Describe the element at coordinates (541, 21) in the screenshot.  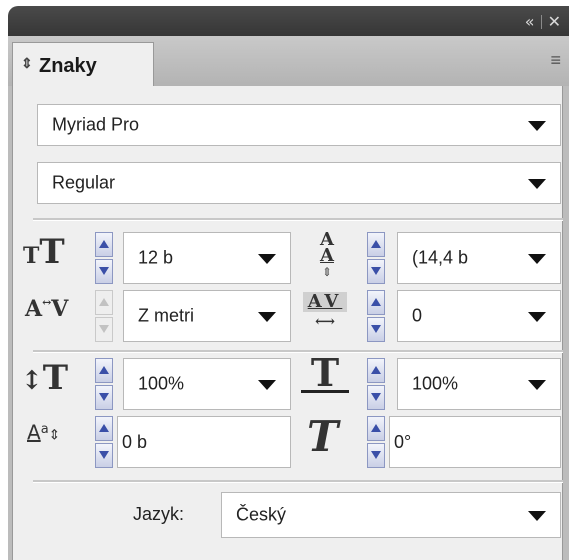
I see `titlebar-separator` at that location.